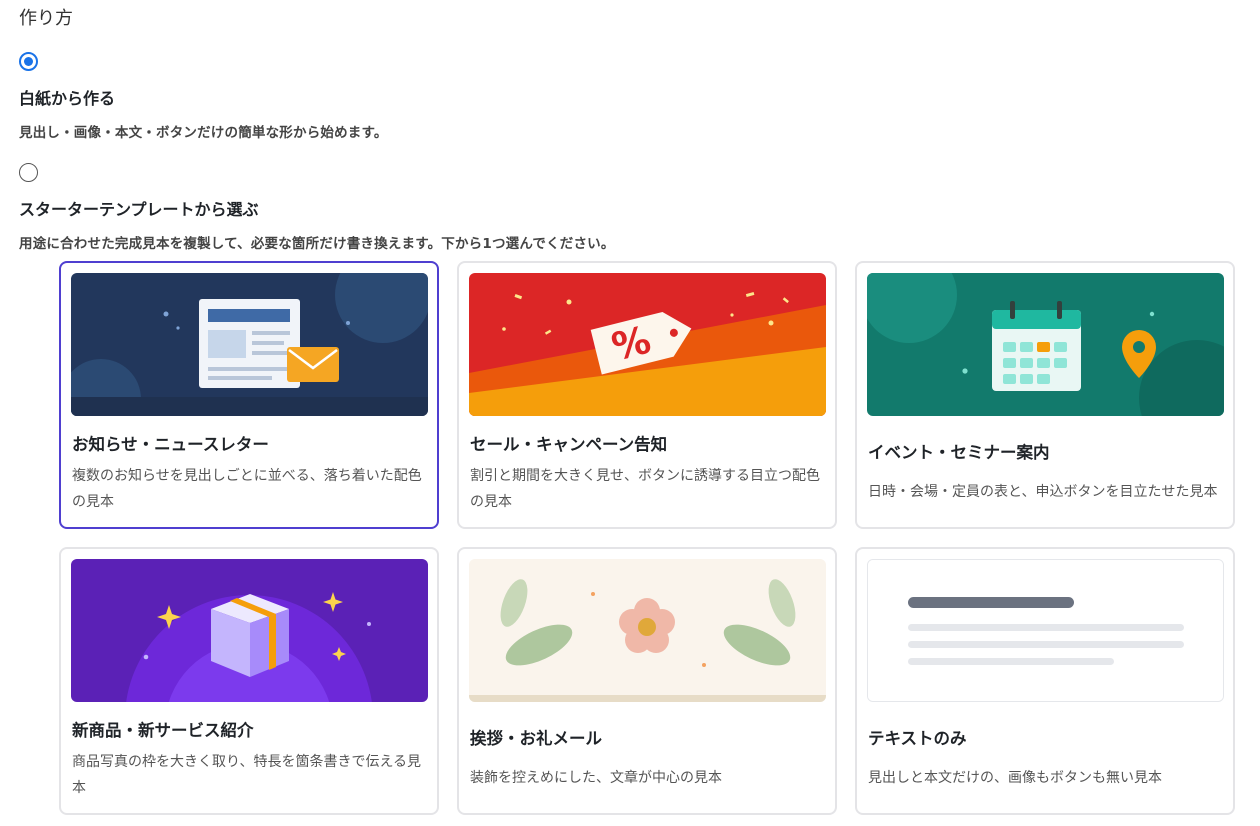 This screenshot has width=1260, height=826. What do you see at coordinates (1045, 344) in the screenshot?
I see `calendar-pin-icon` at bounding box center [1045, 344].